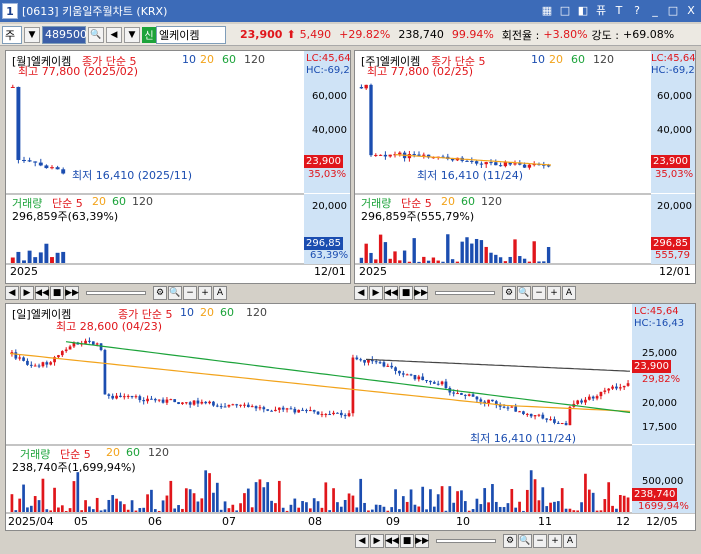 Image resolution: width=701 pixels, height=554 pixels. Describe the element at coordinates (323, 161) in the screenshot. I see `monthly-price-tag: 23,900` at that location.